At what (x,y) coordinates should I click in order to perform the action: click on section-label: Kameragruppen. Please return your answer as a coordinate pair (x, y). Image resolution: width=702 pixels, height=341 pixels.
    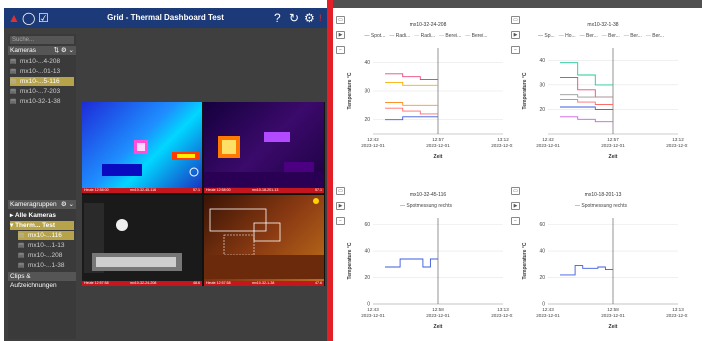
    Looking at the image, I should click on (33, 204).